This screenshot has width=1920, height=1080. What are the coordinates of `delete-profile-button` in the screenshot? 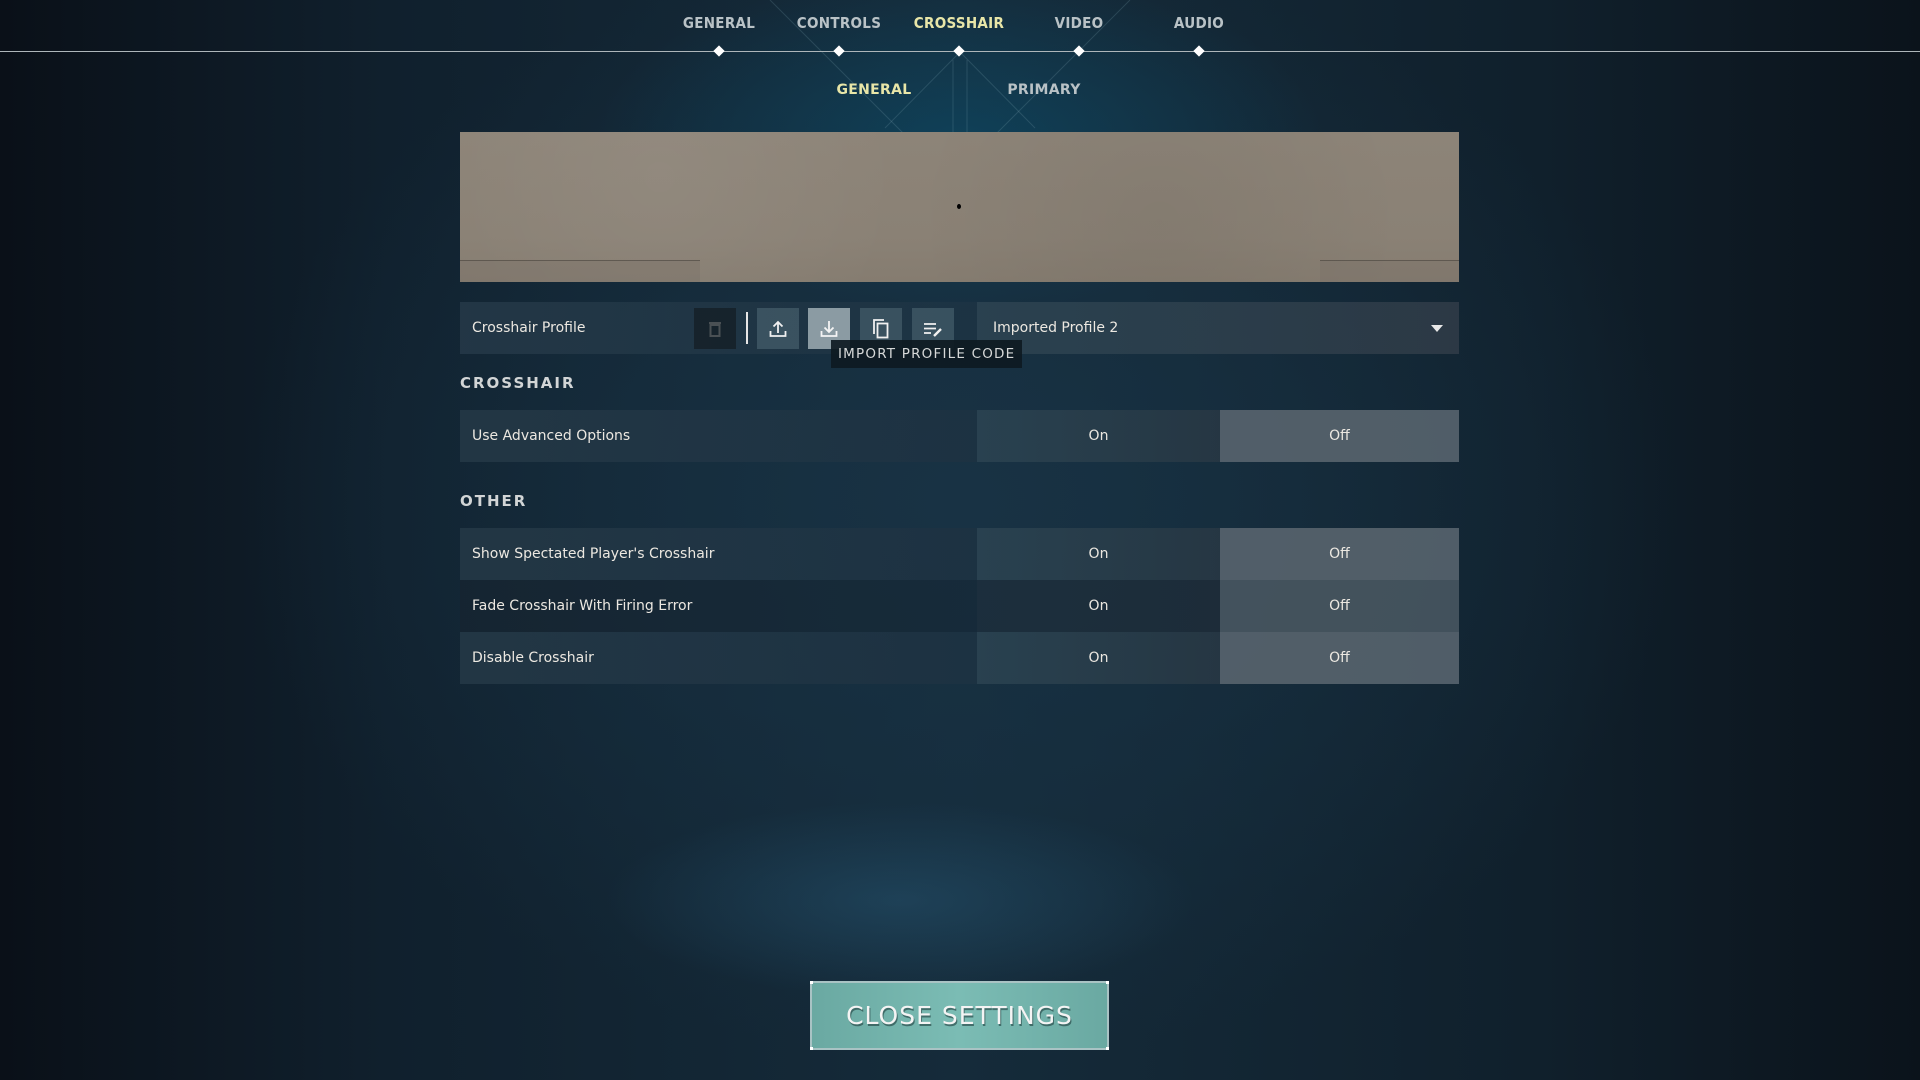 It's located at (715, 328).